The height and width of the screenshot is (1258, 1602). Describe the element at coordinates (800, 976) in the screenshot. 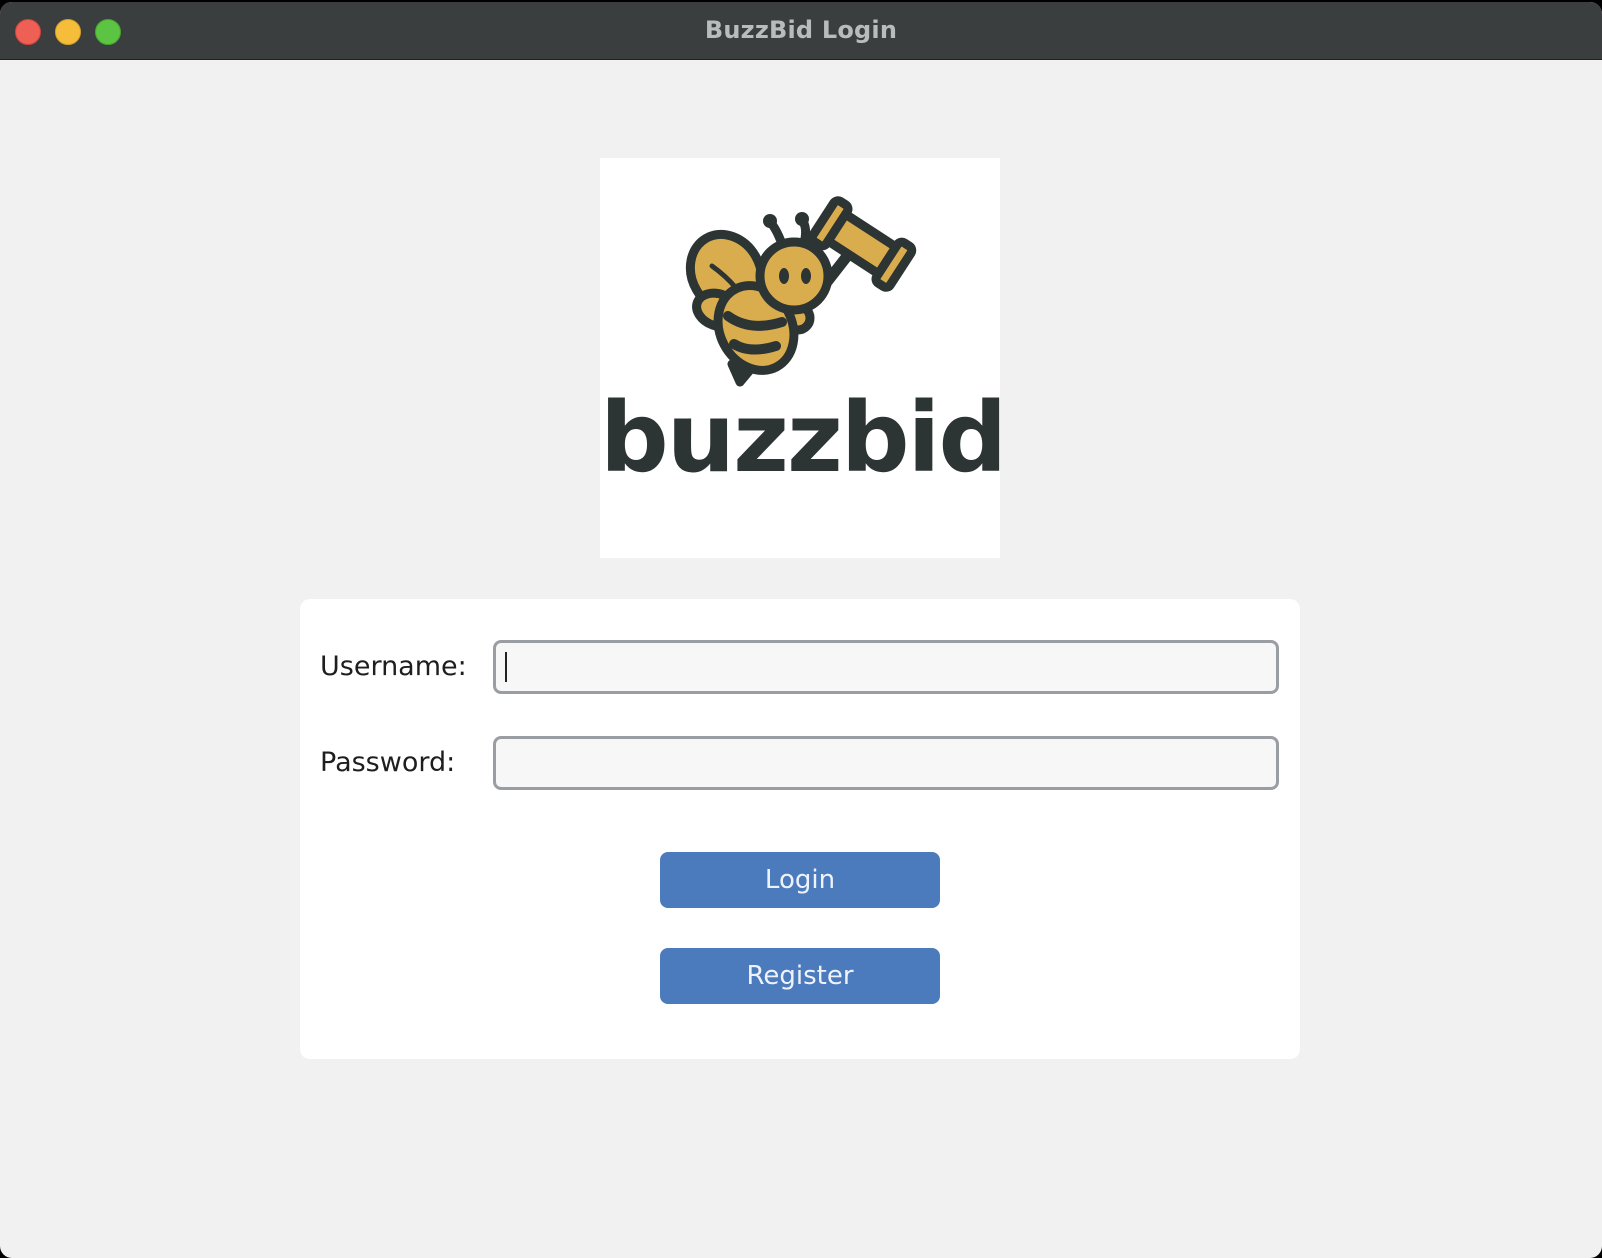

I see `register-button: Register` at that location.